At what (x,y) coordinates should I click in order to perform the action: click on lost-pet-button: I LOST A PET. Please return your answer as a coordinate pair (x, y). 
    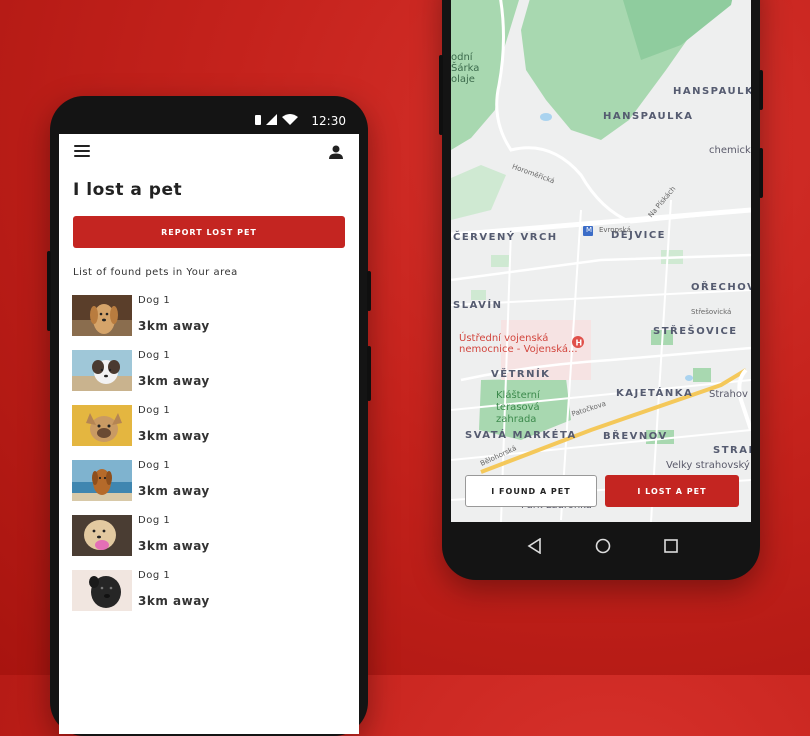
    Looking at the image, I should click on (672, 491).